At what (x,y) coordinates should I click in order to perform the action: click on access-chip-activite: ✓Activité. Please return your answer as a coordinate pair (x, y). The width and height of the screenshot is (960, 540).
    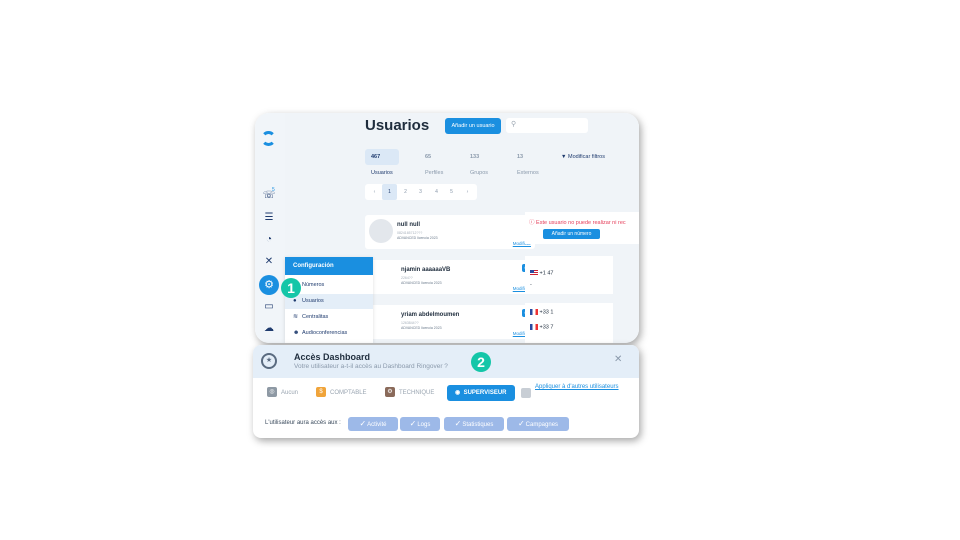
    Looking at the image, I should click on (373, 424).